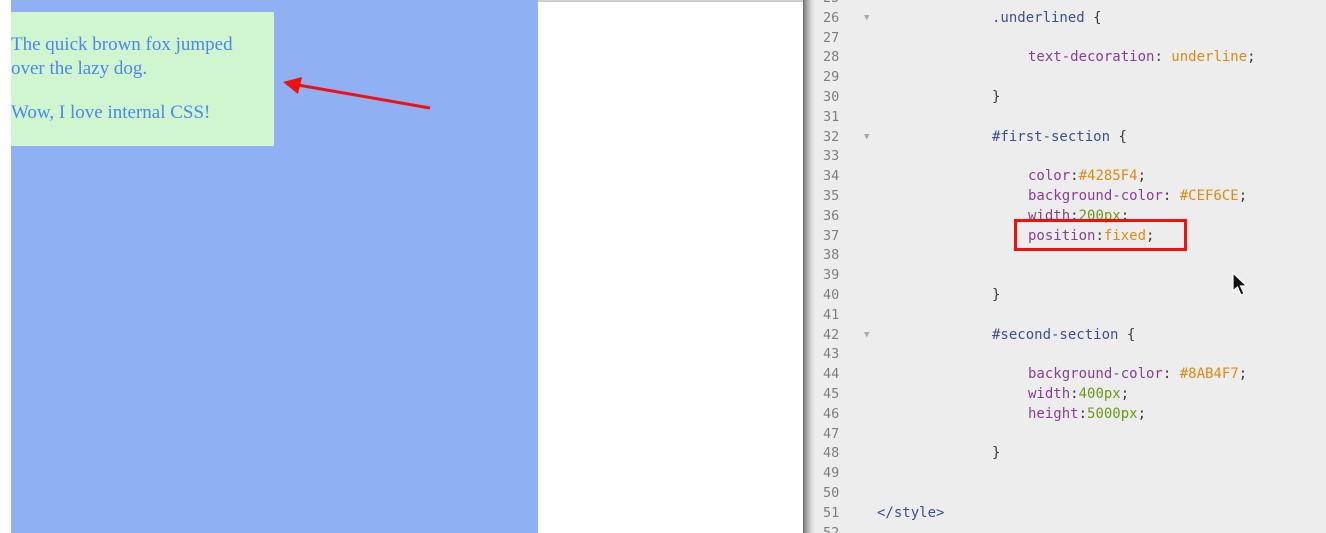  Describe the element at coordinates (1209, 196) in the screenshot. I see `code-token-val: #CEF6CE` at that location.